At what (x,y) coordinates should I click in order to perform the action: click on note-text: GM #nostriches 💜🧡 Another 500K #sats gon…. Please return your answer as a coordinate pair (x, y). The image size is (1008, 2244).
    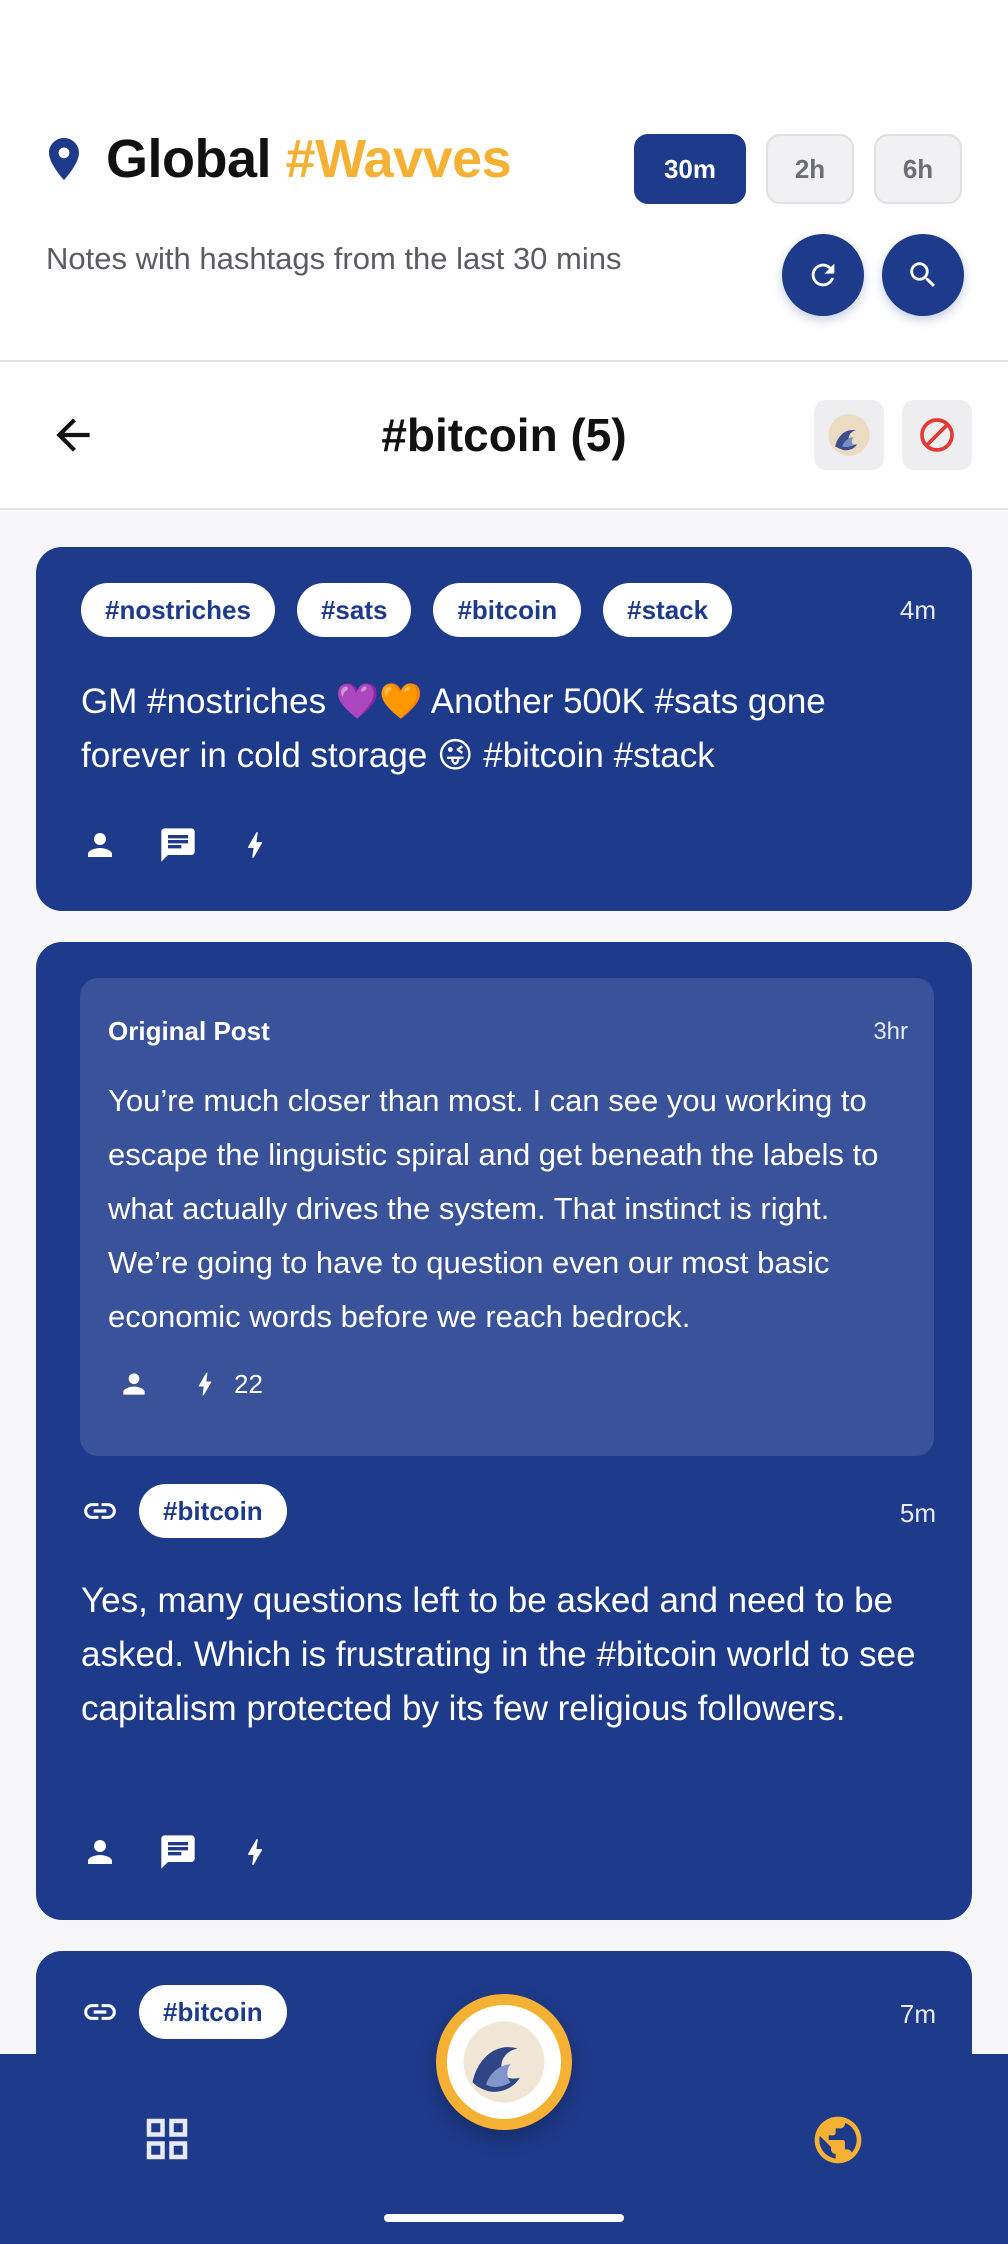
    Looking at the image, I should click on (453, 728).